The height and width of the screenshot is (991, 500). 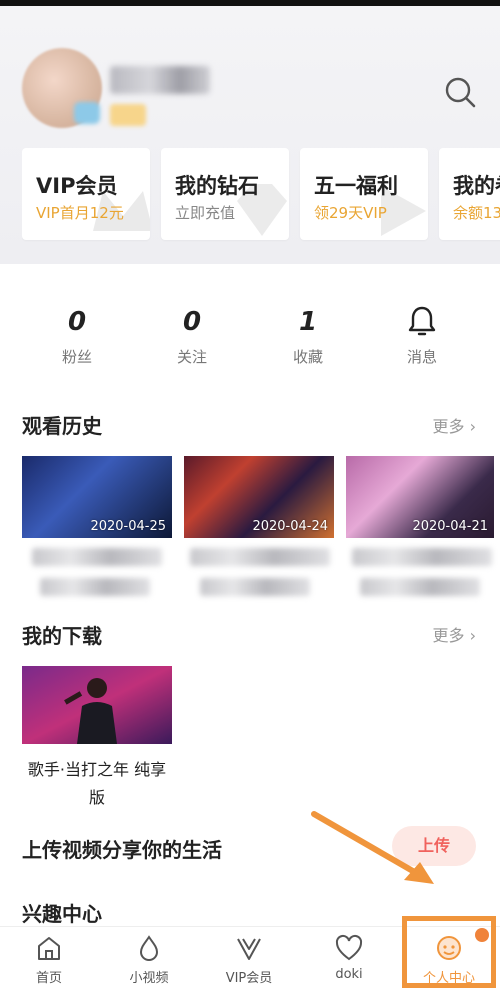 What do you see at coordinates (250, 336) in the screenshot?
I see `stats-row: 0 粉丝 0 关注 1 收藏 消息` at bounding box center [250, 336].